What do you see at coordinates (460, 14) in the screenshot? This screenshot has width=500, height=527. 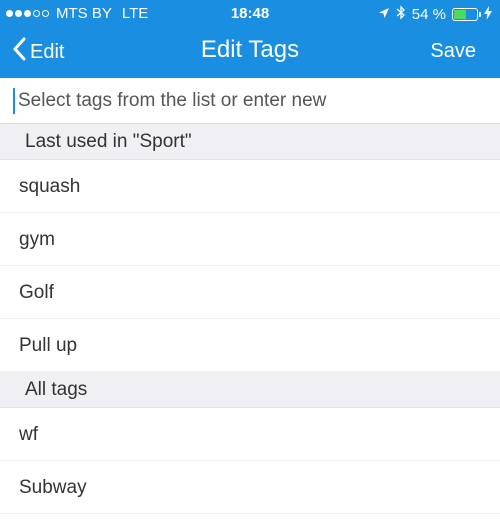 I see `battery-level-fill` at bounding box center [460, 14].